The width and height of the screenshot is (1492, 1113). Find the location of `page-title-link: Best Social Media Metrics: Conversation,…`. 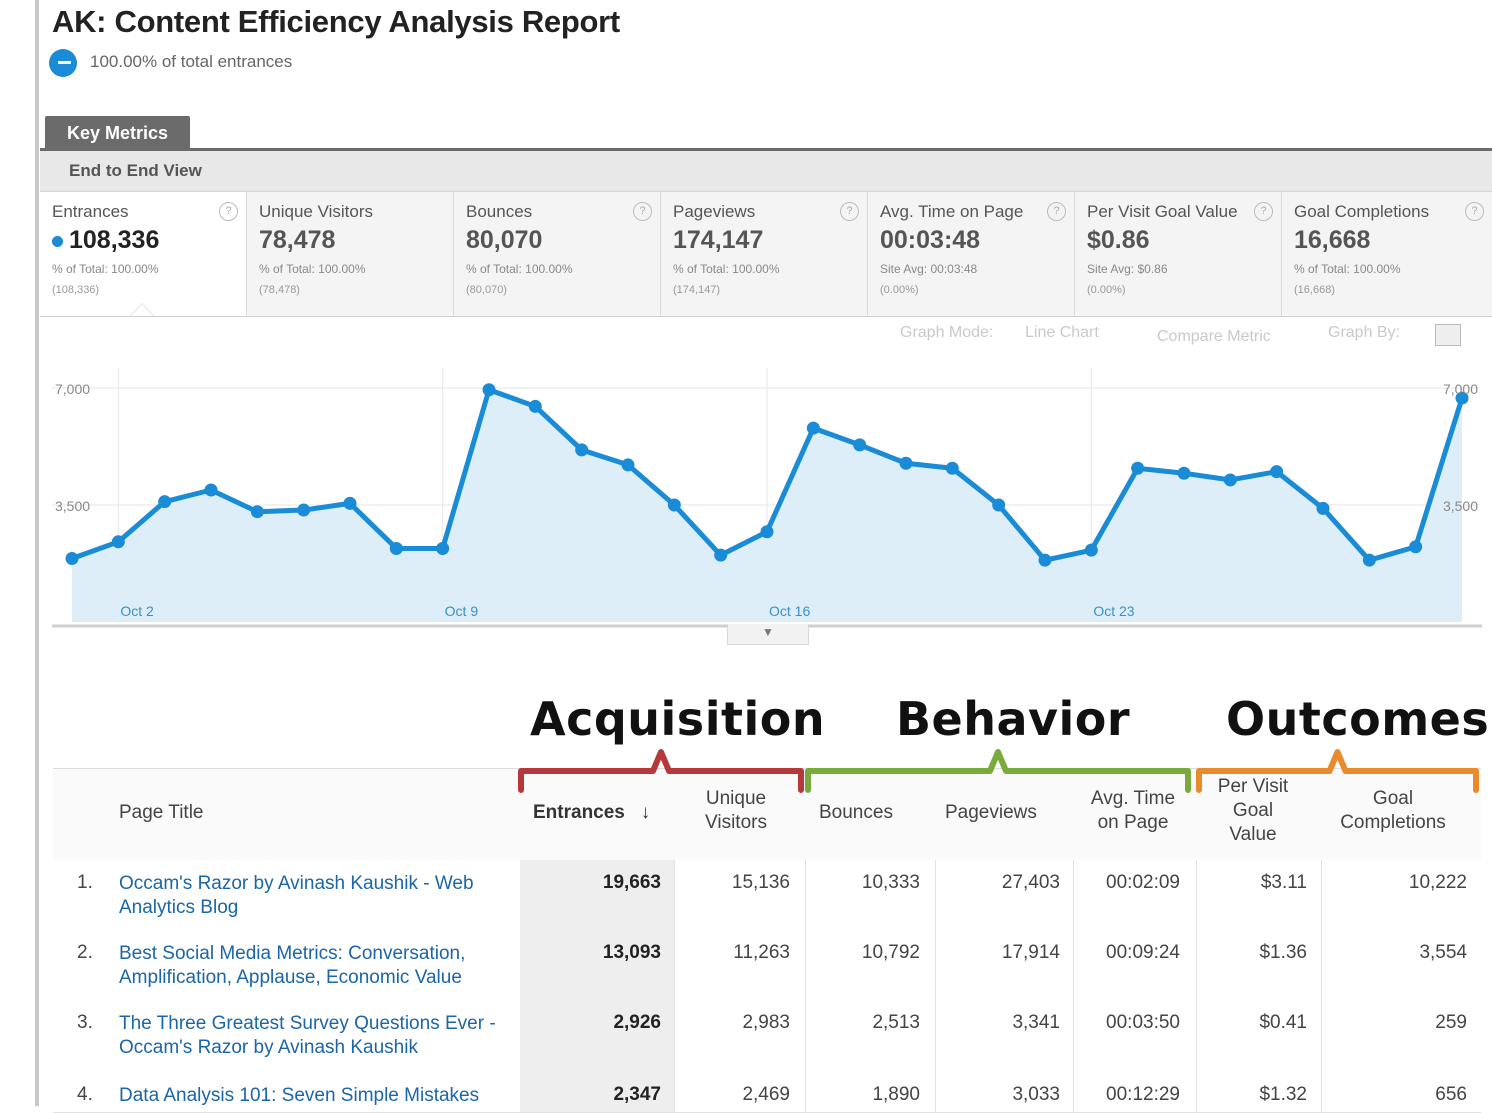

page-title-link: Best Social Media Metrics: Conversation,… is located at coordinates (314, 966).